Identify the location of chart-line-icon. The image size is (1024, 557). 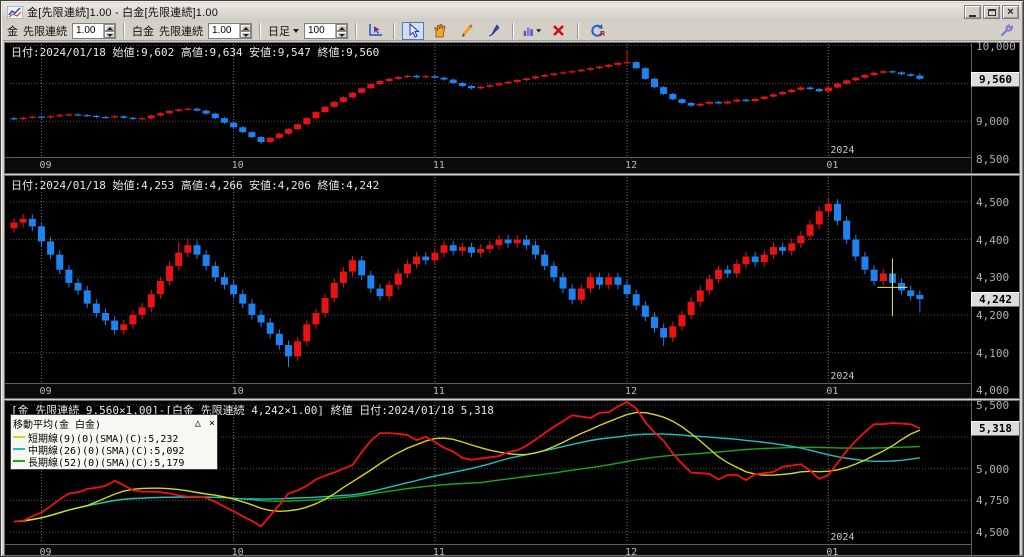
(15, 12).